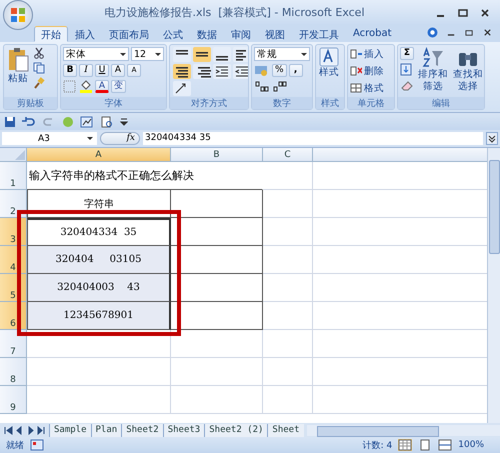  I want to click on percent-button: %, so click(279, 70).